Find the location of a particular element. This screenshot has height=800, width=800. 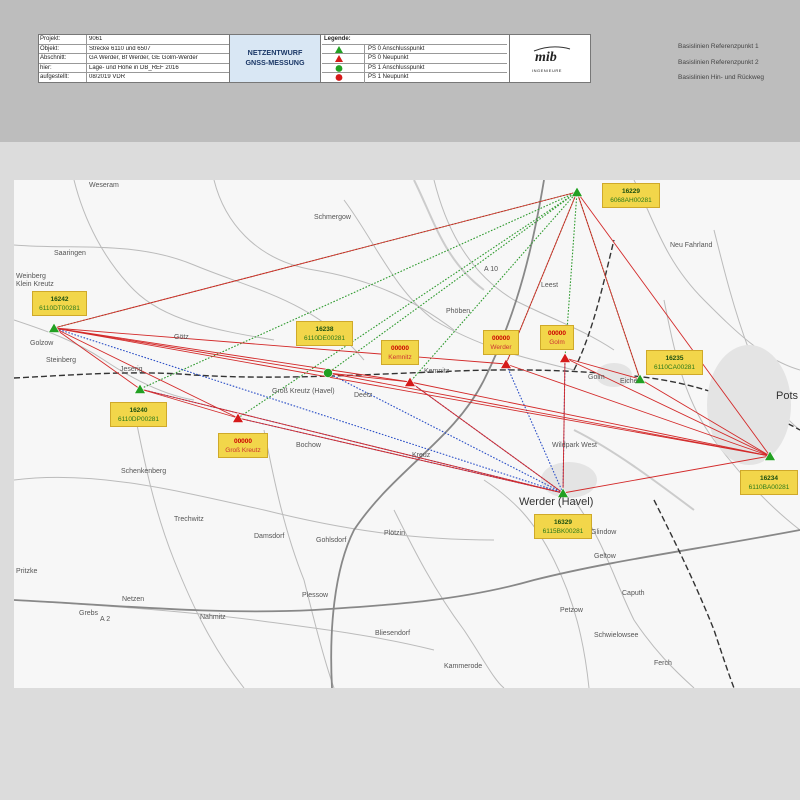

point-label-16240: 16240 6110DP00281 is located at coordinates (138, 414).